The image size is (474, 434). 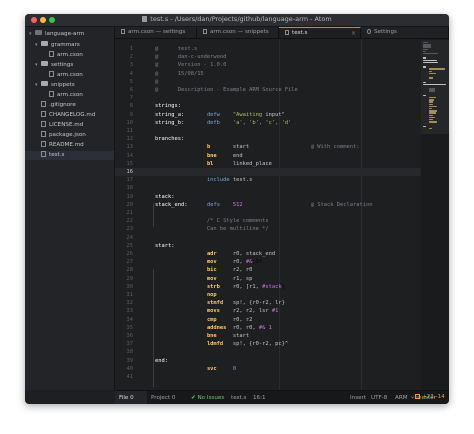 What do you see at coordinates (259, 397) in the screenshot?
I see `cursor-position: 16:1` at bounding box center [259, 397].